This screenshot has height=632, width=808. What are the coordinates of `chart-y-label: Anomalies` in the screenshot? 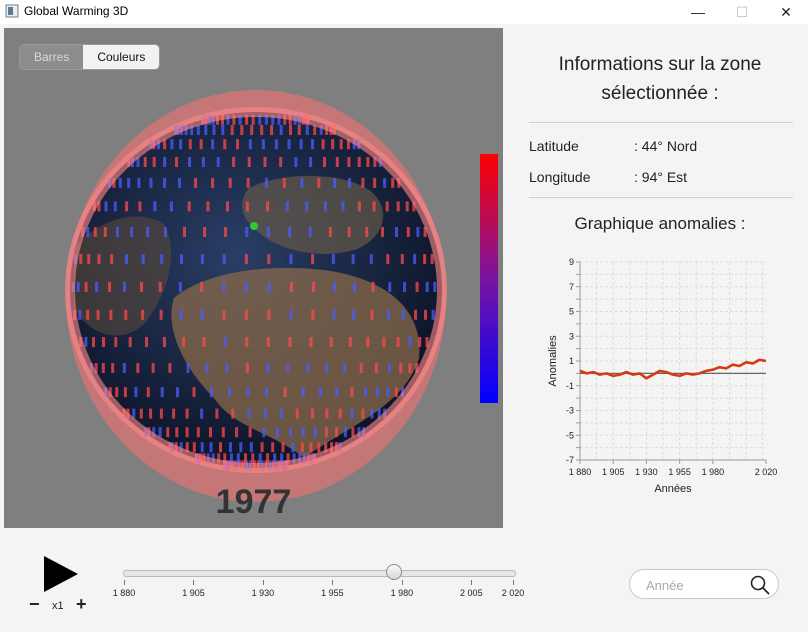 It's located at (553, 361).